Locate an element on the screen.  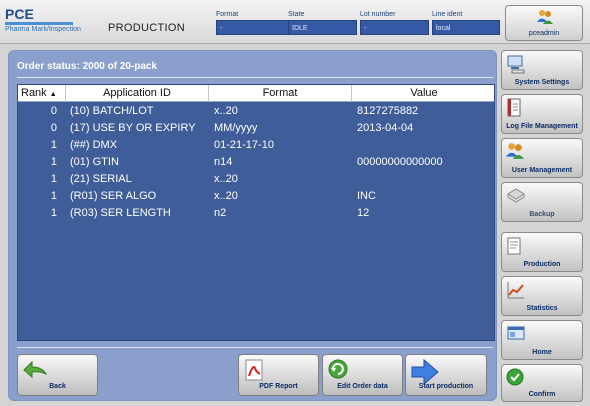
table-row: 0 (10) BATCH/LOT x..20 8127275882 is located at coordinates (256, 111).